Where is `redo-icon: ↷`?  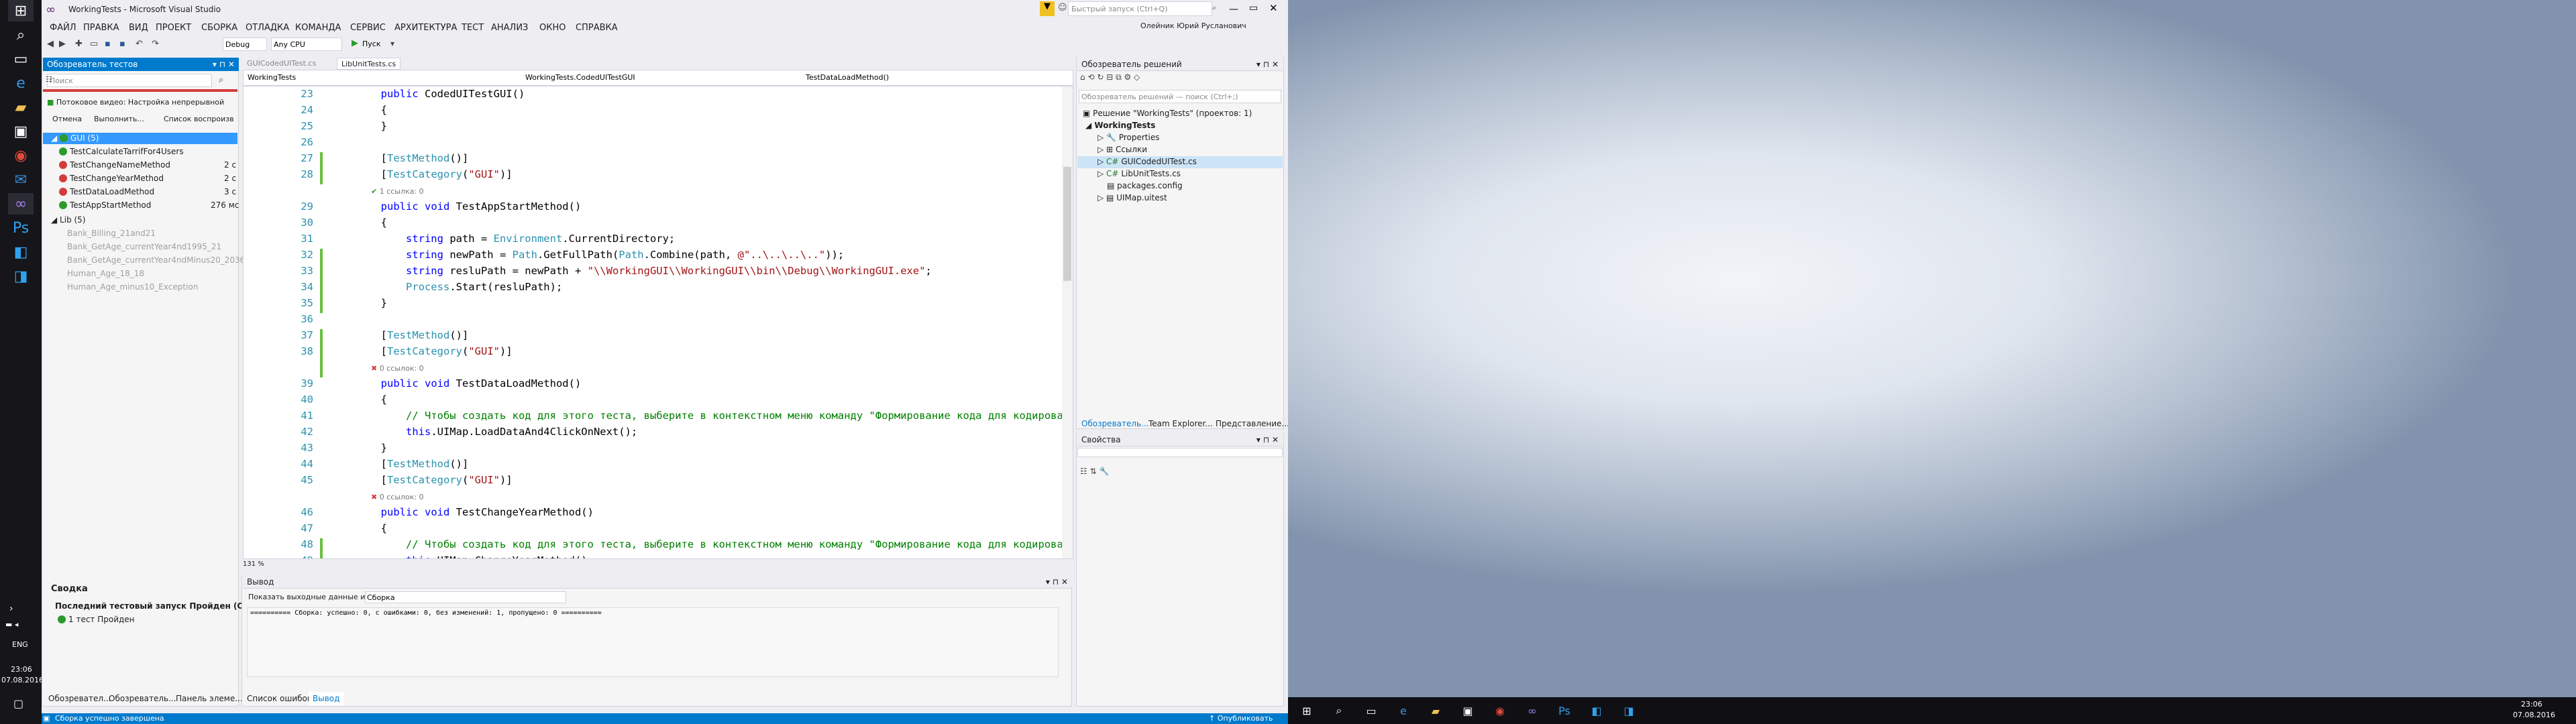
redo-icon: ↷ is located at coordinates (155, 44).